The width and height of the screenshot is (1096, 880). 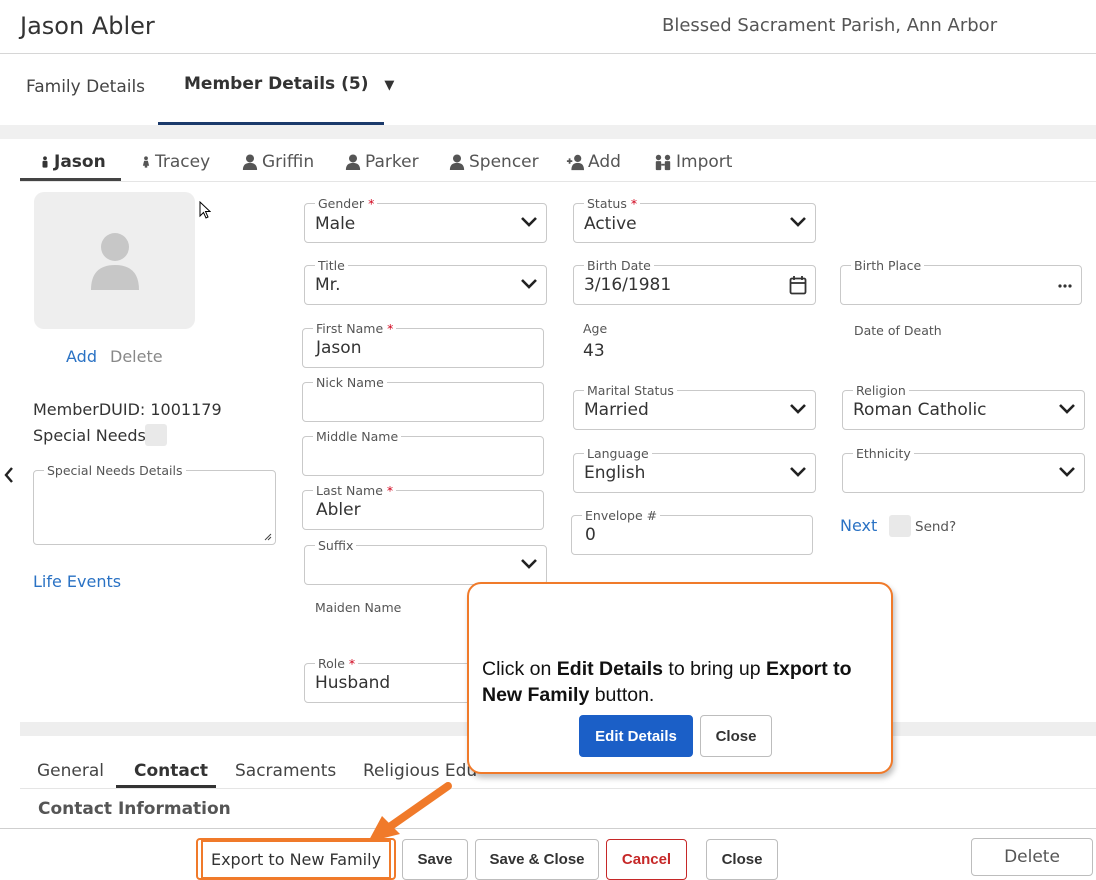 What do you see at coordinates (898, 330) in the screenshot?
I see `date-of-death-label: Date of Death` at bounding box center [898, 330].